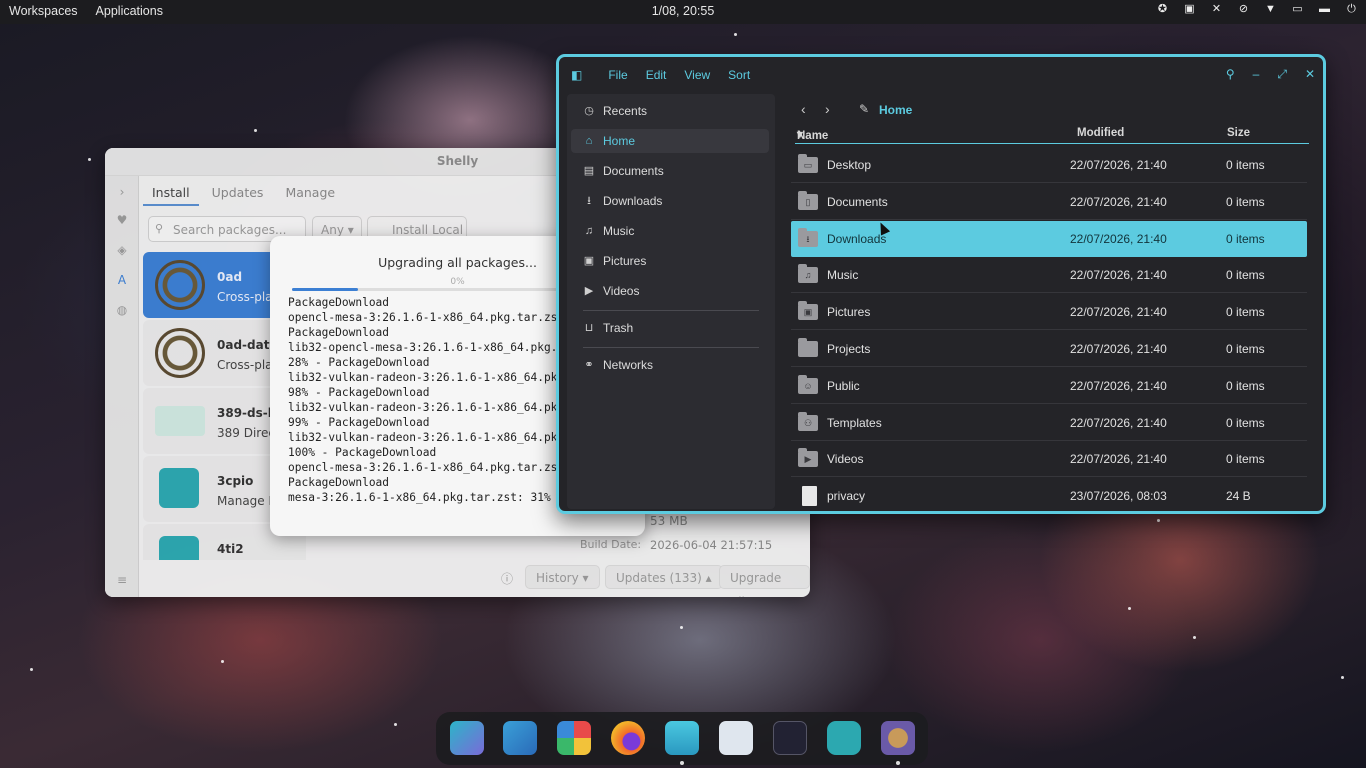 This screenshot has width=1366, height=768. I want to click on sidebar-toggle-icon: ◧, so click(576, 75).